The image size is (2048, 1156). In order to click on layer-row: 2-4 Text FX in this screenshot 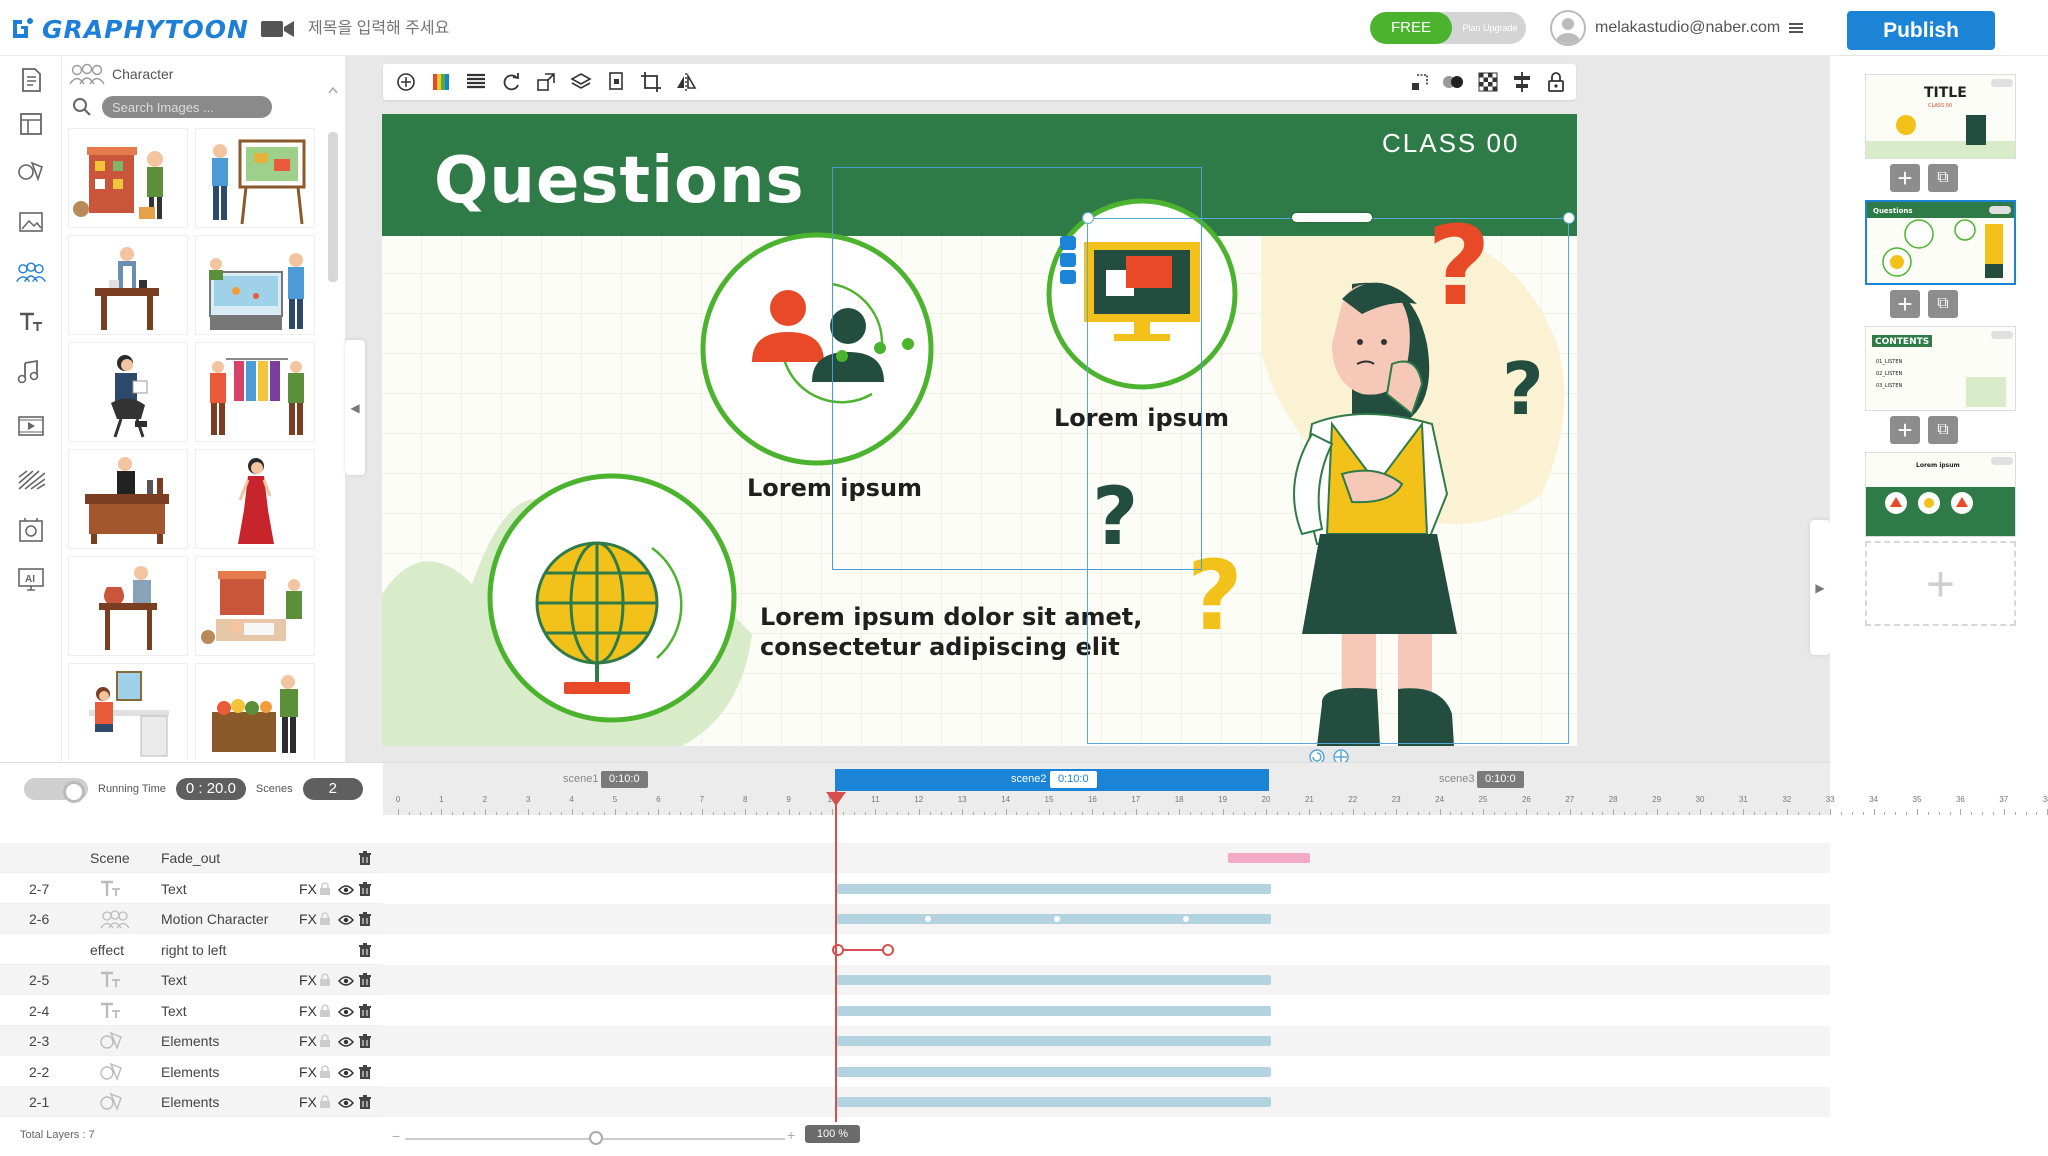, I will do `click(191, 1011)`.